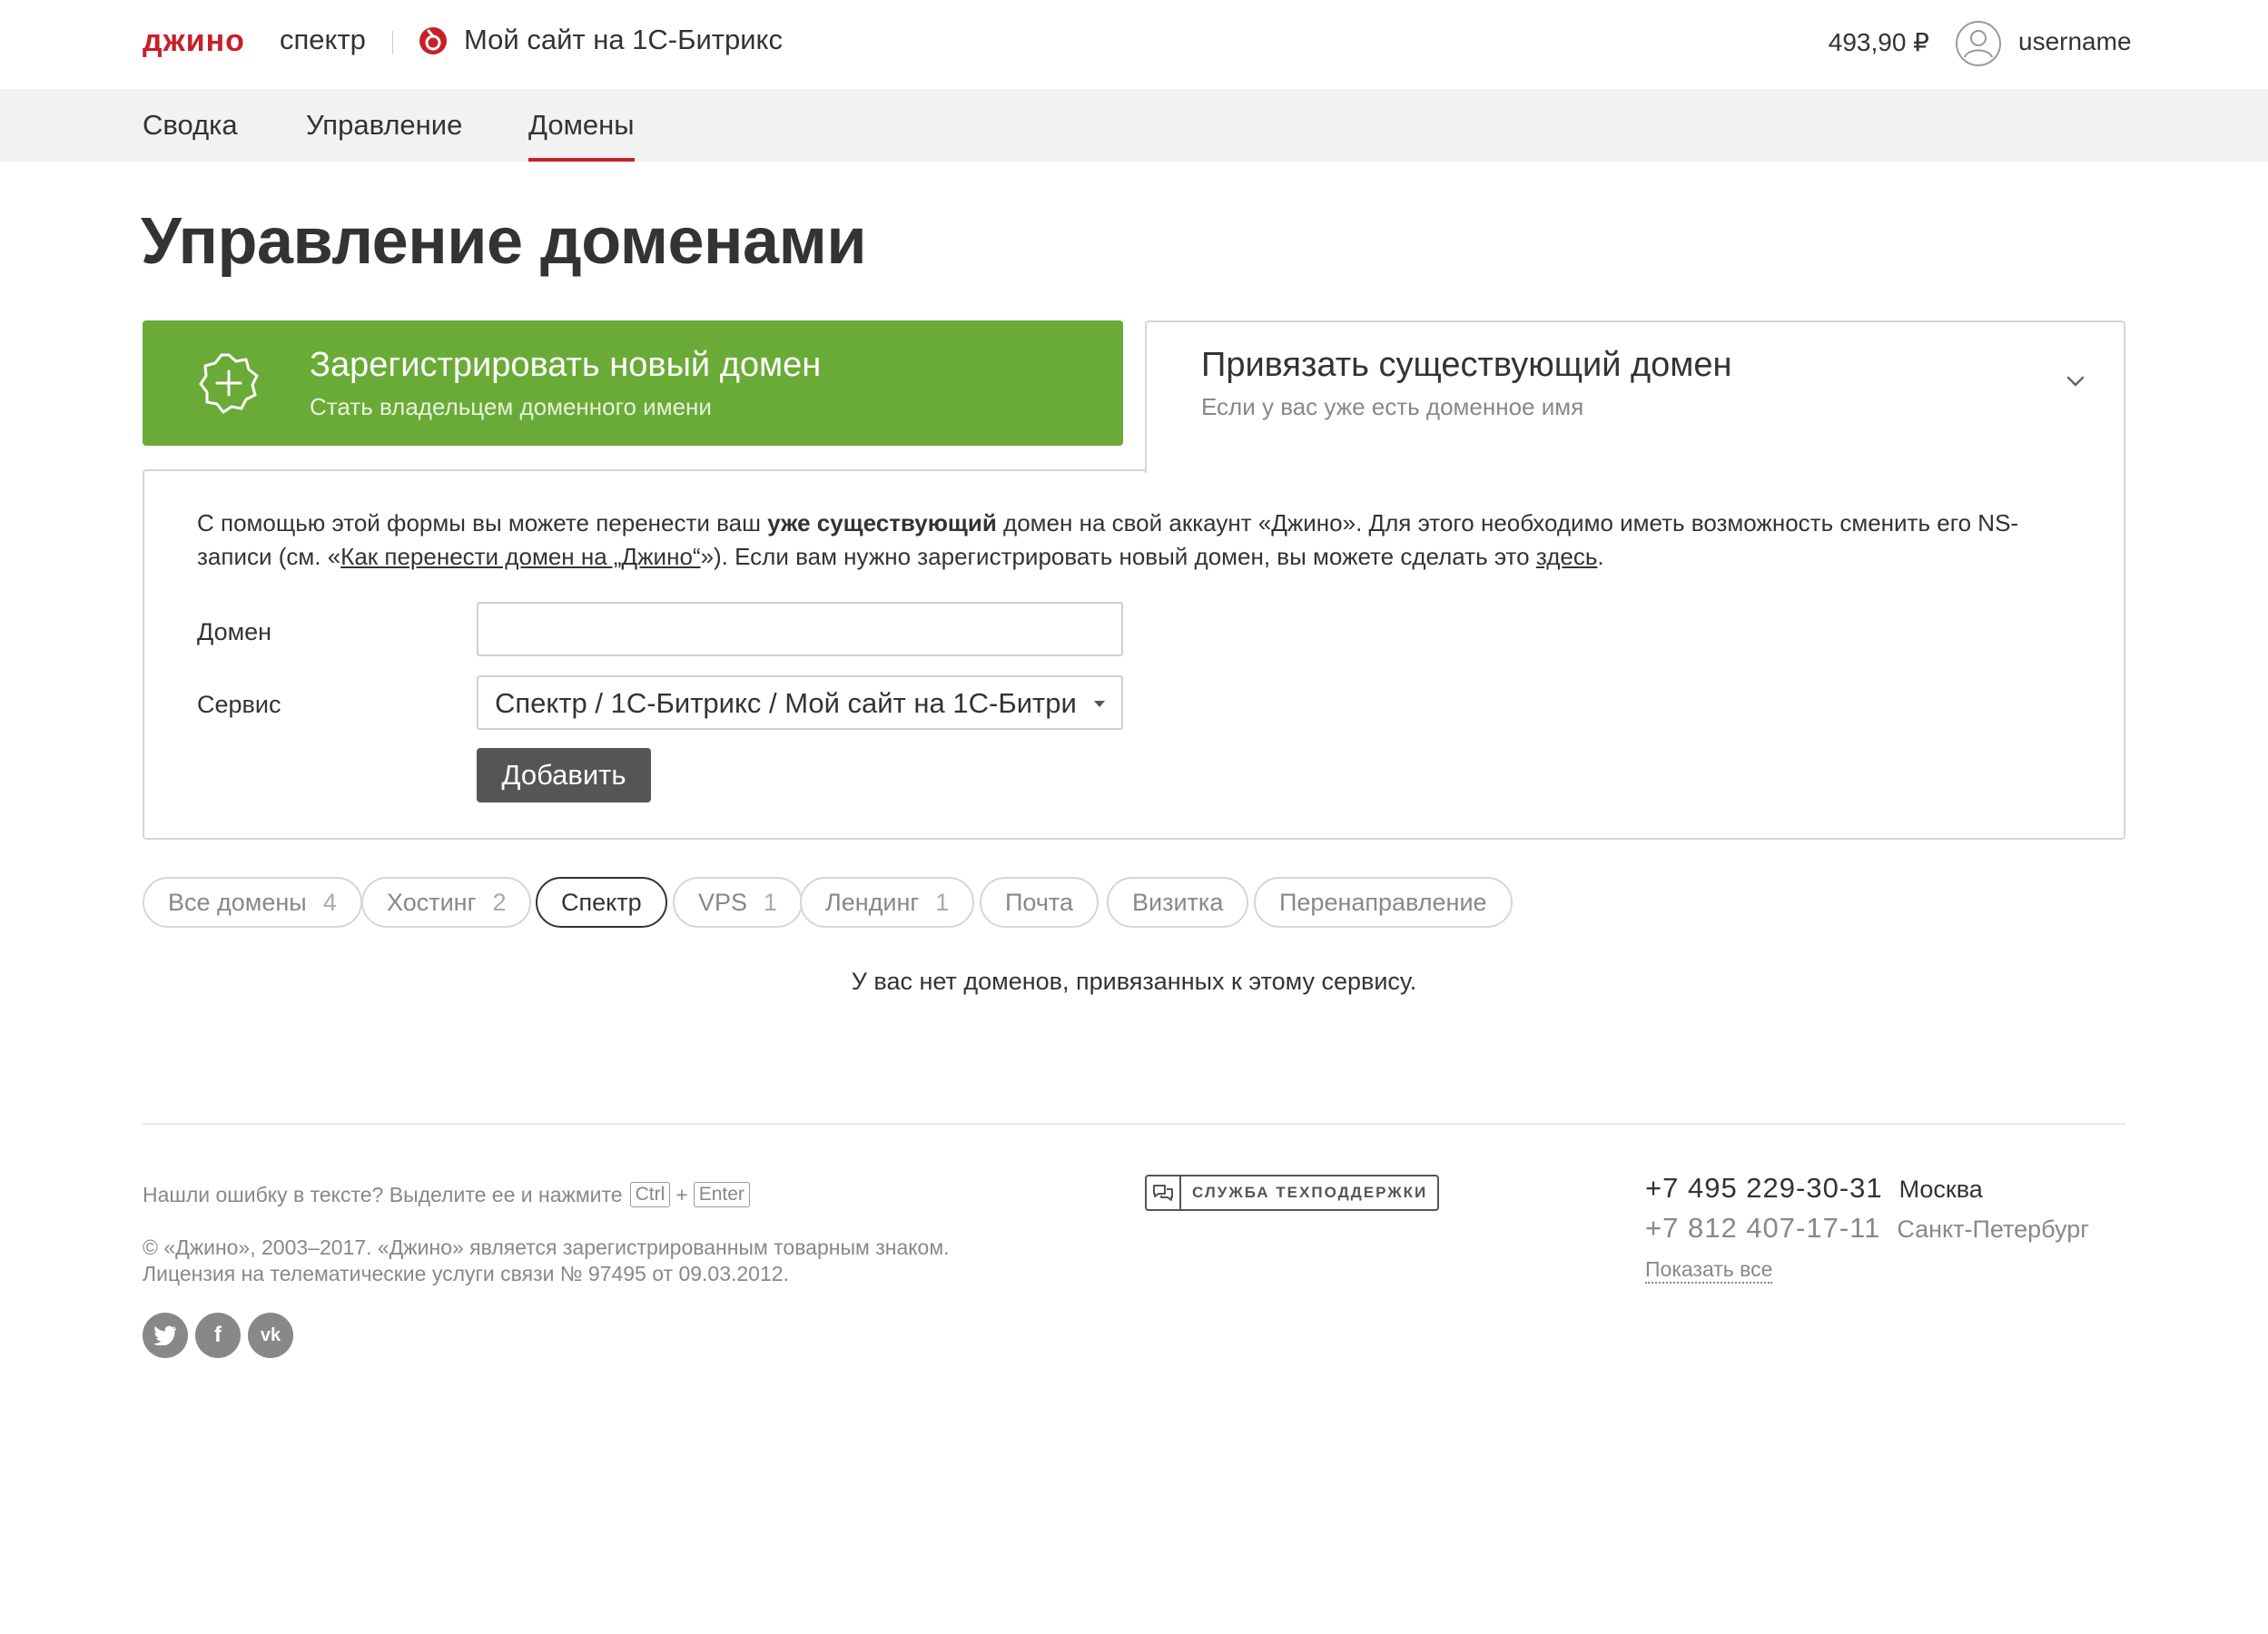 The width and height of the screenshot is (2268, 1634). I want to click on phone-spb: +7 812 407-17-11 Санкт-Петербург, so click(1867, 1228).